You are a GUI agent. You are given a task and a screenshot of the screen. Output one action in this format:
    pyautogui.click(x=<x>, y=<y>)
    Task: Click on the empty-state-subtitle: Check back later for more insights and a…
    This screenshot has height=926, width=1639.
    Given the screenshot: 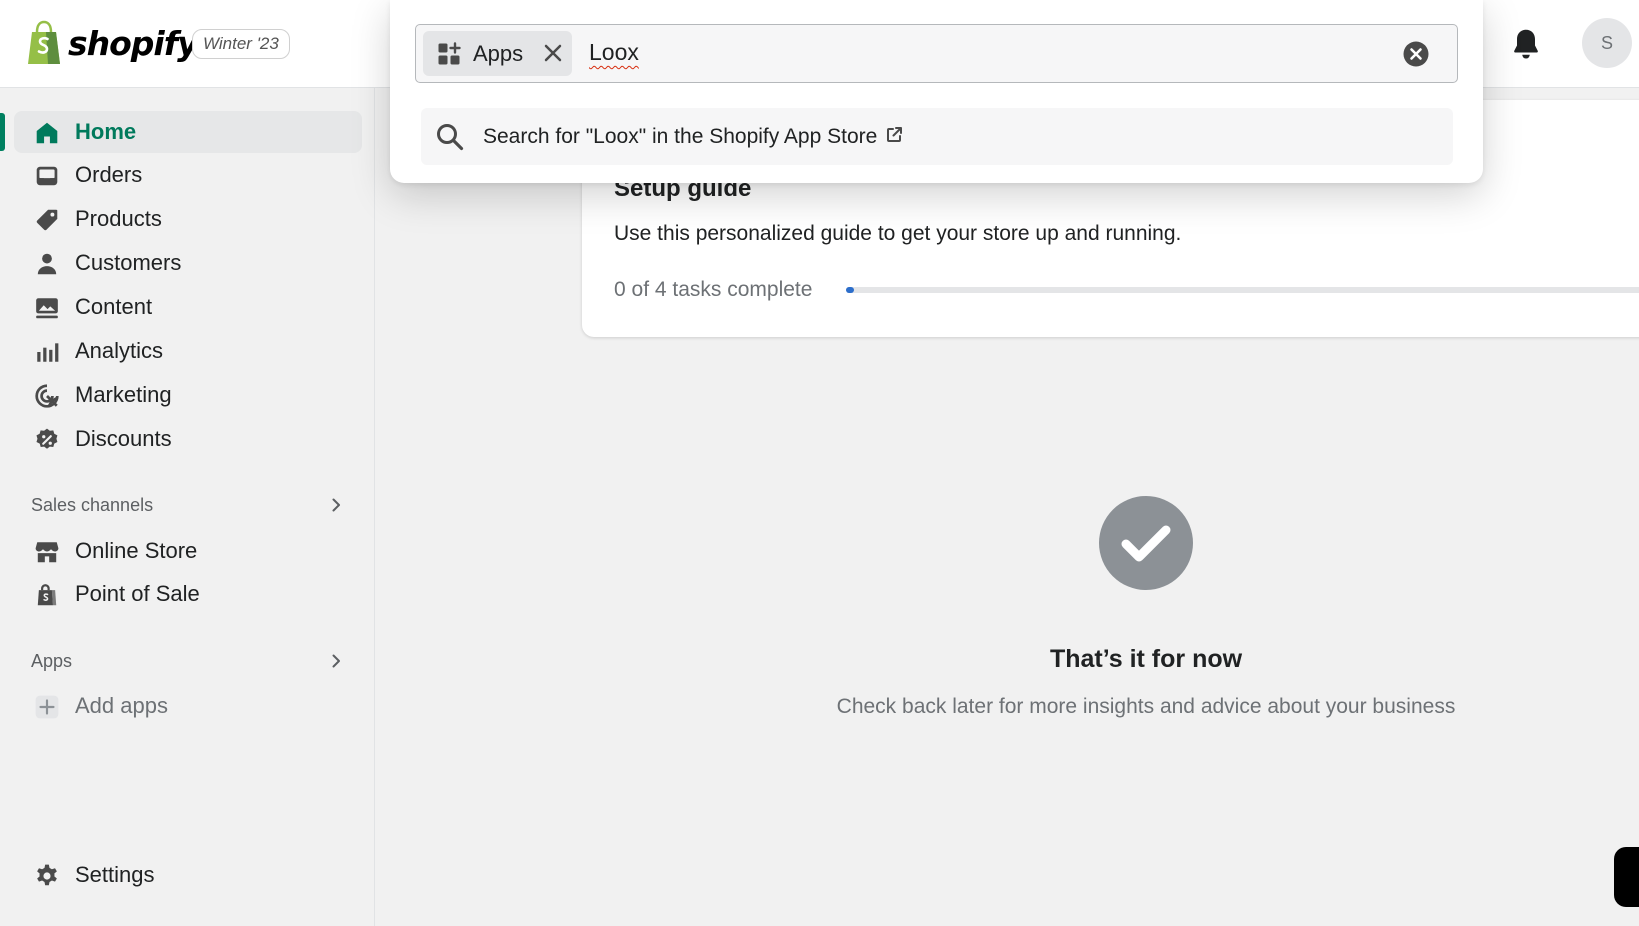 What is the action you would take?
    pyautogui.click(x=1146, y=706)
    